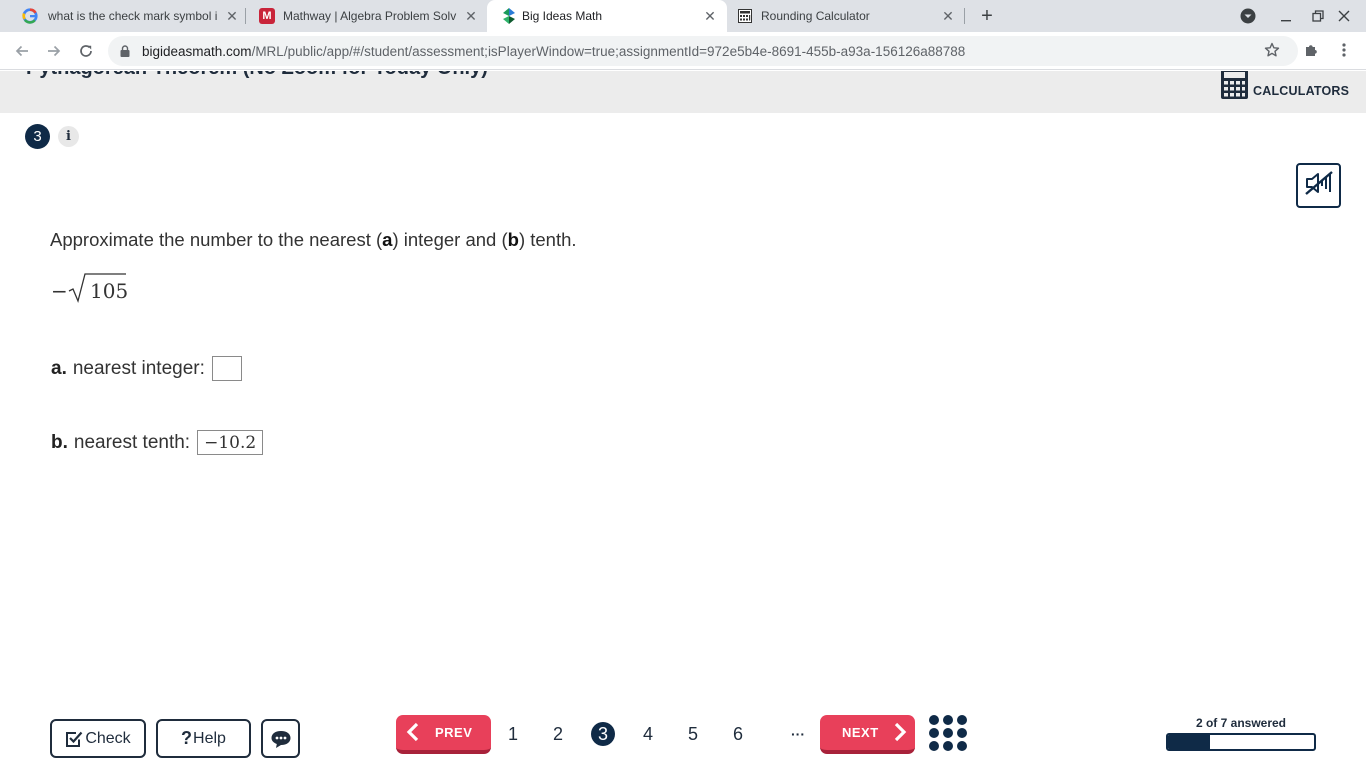 The width and height of the screenshot is (1366, 768). What do you see at coordinates (562, 16) in the screenshot?
I see `tab-title: Big Ideas Math` at bounding box center [562, 16].